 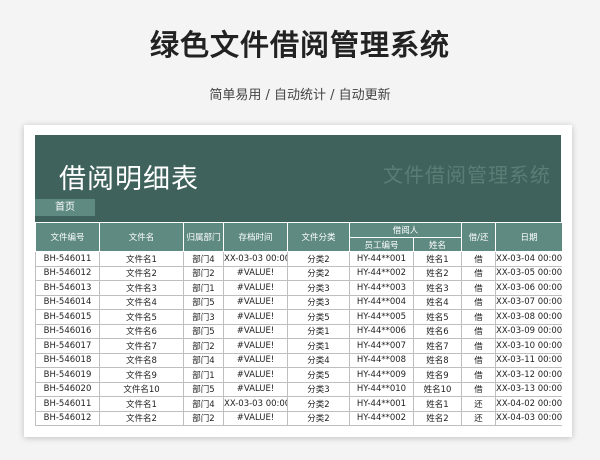 What do you see at coordinates (203, 346) in the screenshot?
I see `dept-cell: 部门2` at bounding box center [203, 346].